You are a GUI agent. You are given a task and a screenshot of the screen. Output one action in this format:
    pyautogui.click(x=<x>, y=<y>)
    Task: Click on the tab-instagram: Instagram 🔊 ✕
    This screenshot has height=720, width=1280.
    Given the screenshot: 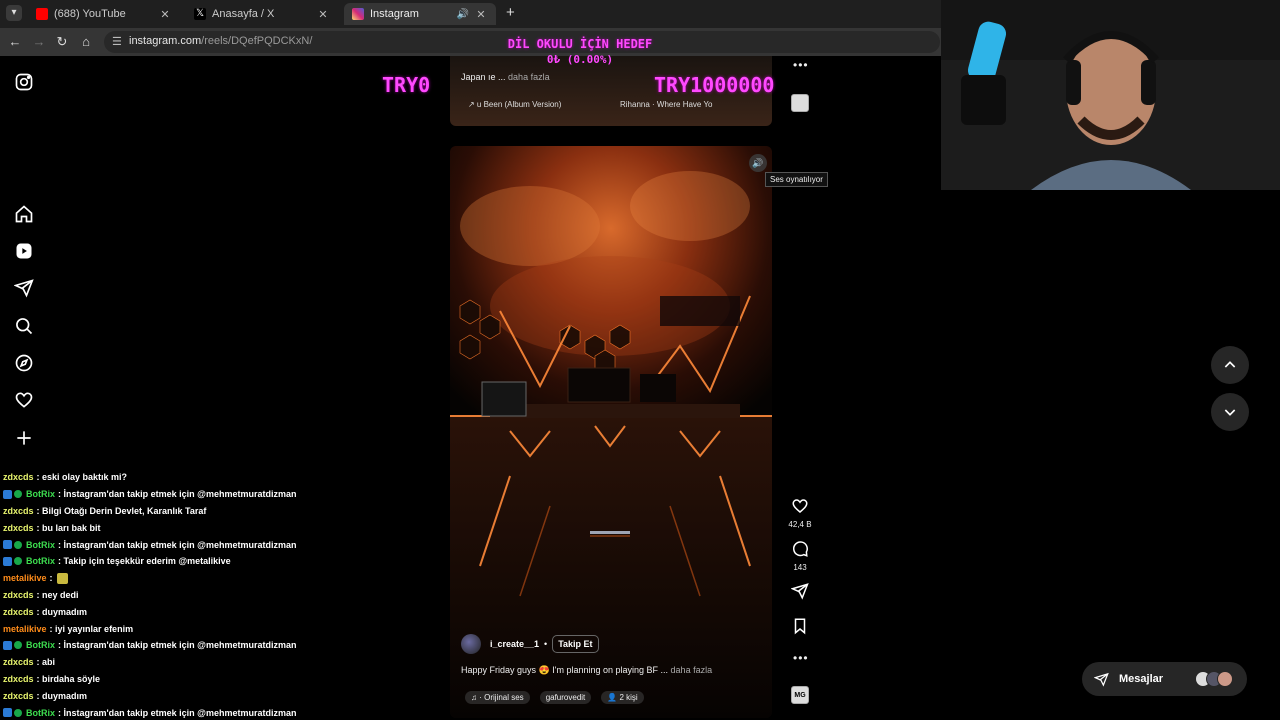 What is the action you would take?
    pyautogui.click(x=420, y=14)
    